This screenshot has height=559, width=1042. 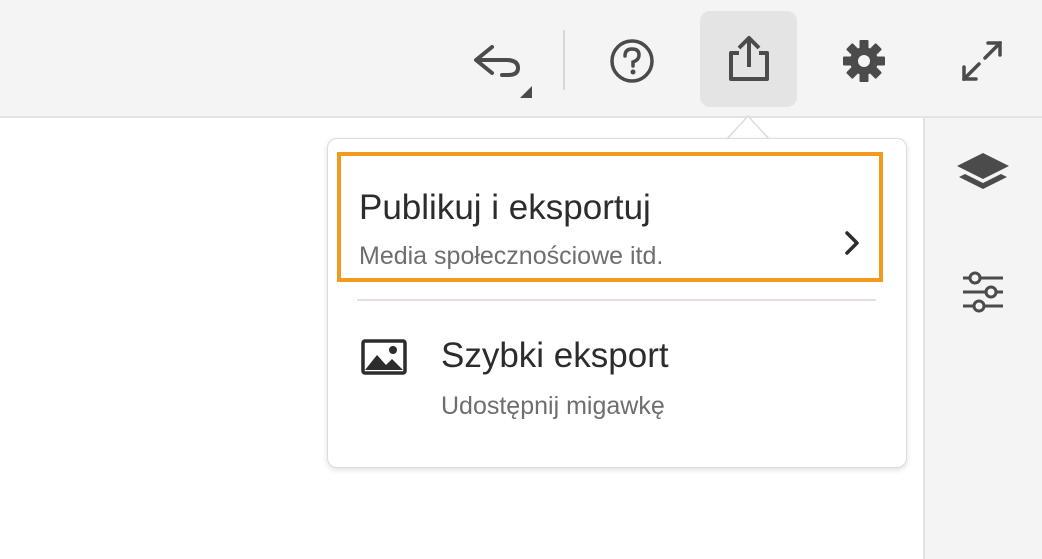 I want to click on undo-button, so click(x=502, y=62).